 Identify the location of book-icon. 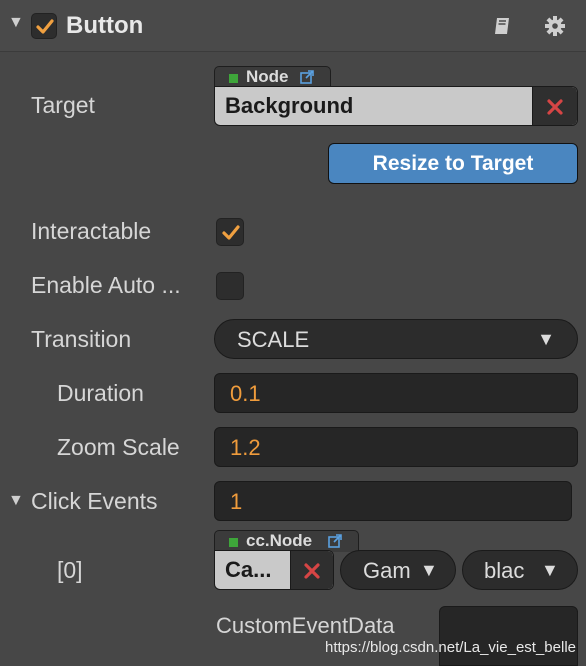
(503, 26).